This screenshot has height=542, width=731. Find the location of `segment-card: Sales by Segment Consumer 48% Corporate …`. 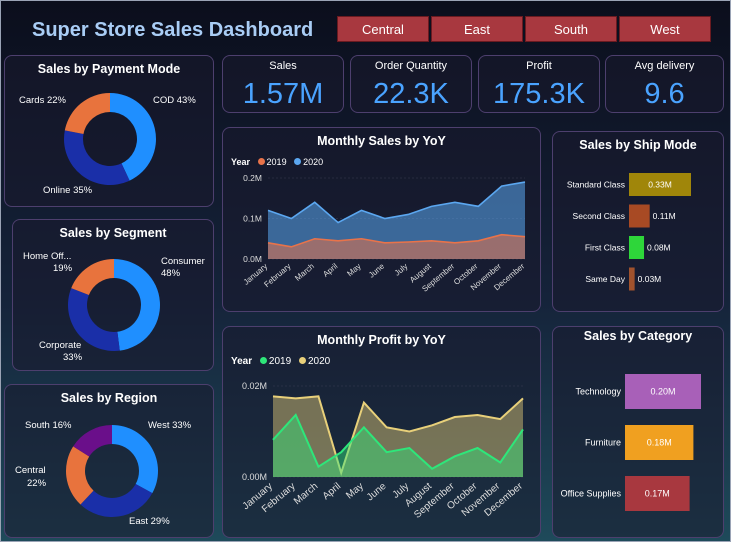

segment-card: Sales by Segment Consumer 48% Corporate … is located at coordinates (113, 295).